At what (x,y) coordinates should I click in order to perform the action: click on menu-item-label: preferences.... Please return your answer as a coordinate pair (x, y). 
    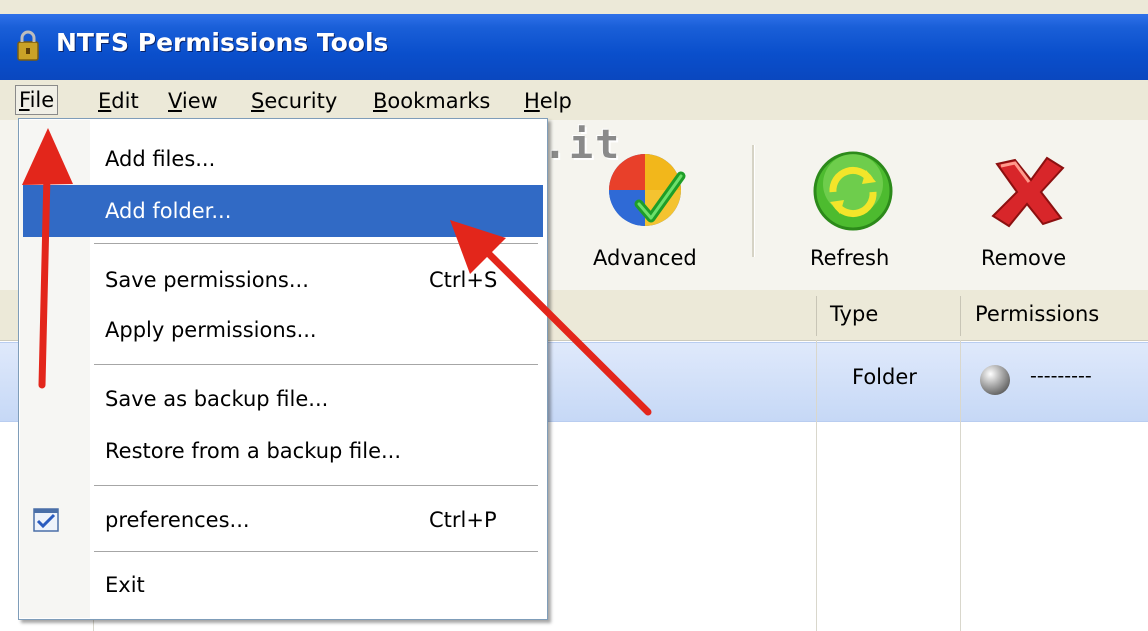
    Looking at the image, I should click on (177, 520).